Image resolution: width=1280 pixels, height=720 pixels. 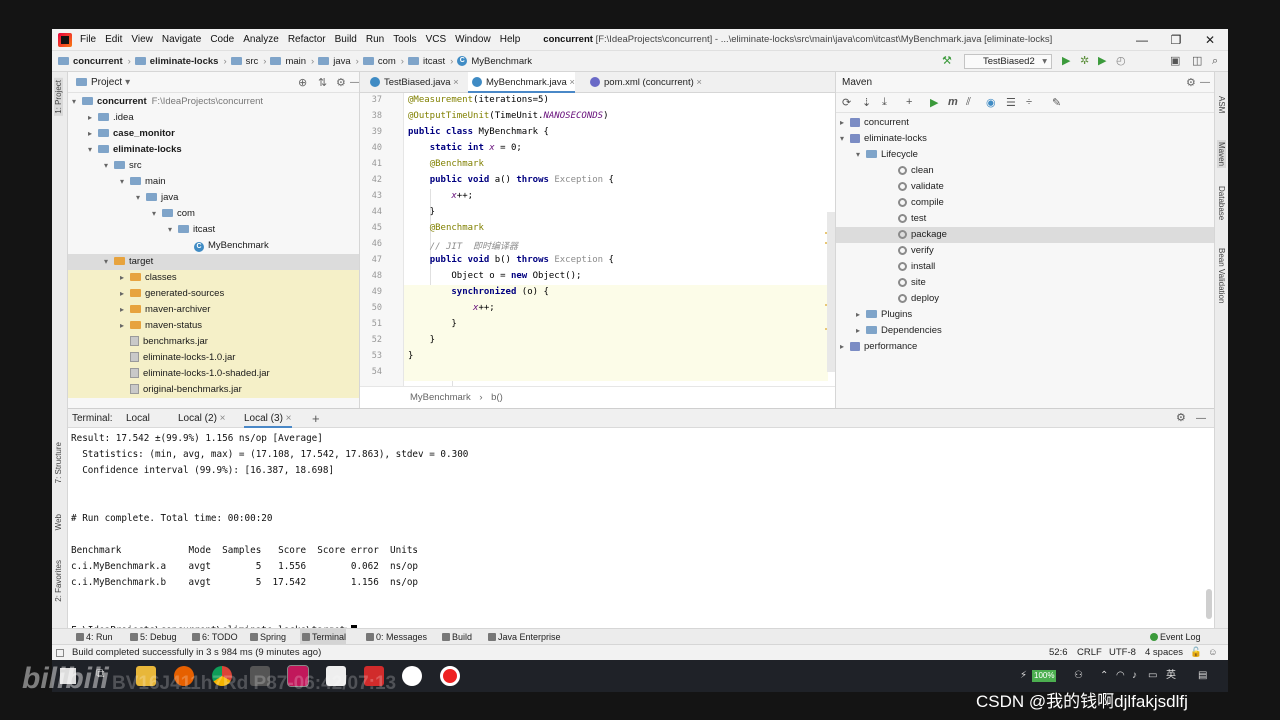 What do you see at coordinates (94, 61) in the screenshot?
I see `breadcrumb-item: concurrent ›` at bounding box center [94, 61].